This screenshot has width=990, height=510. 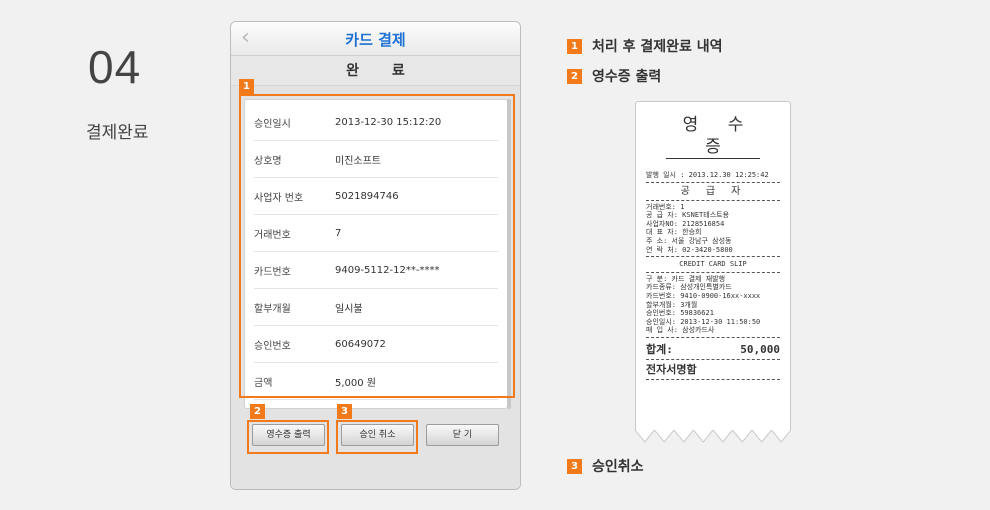 What do you see at coordinates (680, 330) in the screenshot?
I see `receipt-line: 매 입 사: 삼성카드사` at bounding box center [680, 330].